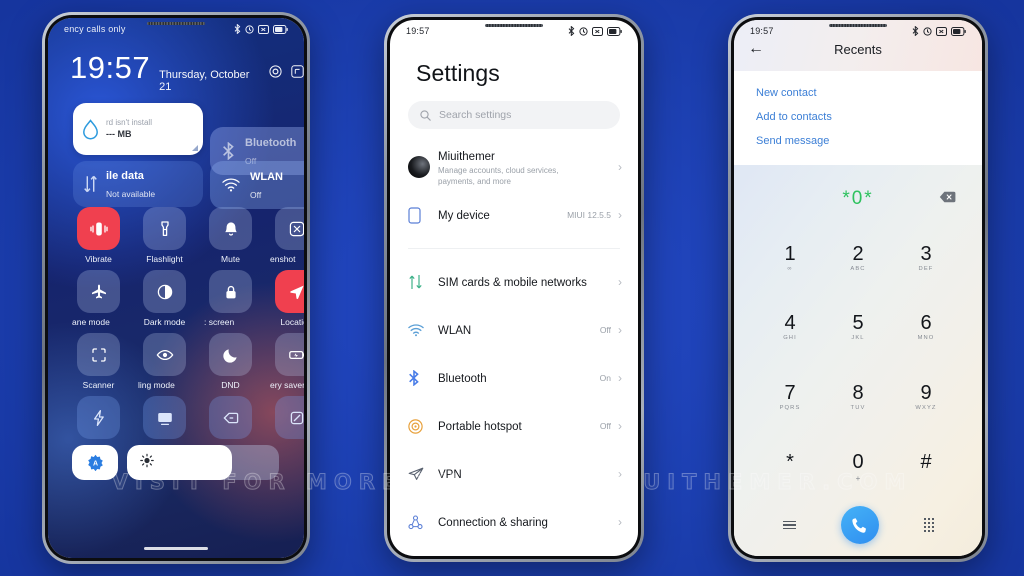 The width and height of the screenshot is (1024, 576). I want to click on quick-toggle-dnd: DND, so click(230, 361).